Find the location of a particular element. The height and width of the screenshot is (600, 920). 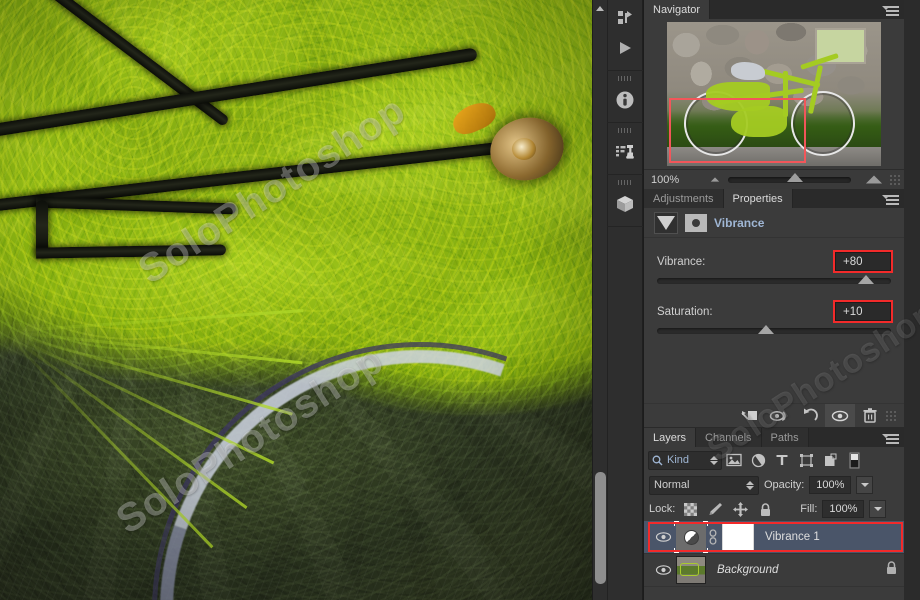

tab-channels: Channels is located at coordinates (729, 437).